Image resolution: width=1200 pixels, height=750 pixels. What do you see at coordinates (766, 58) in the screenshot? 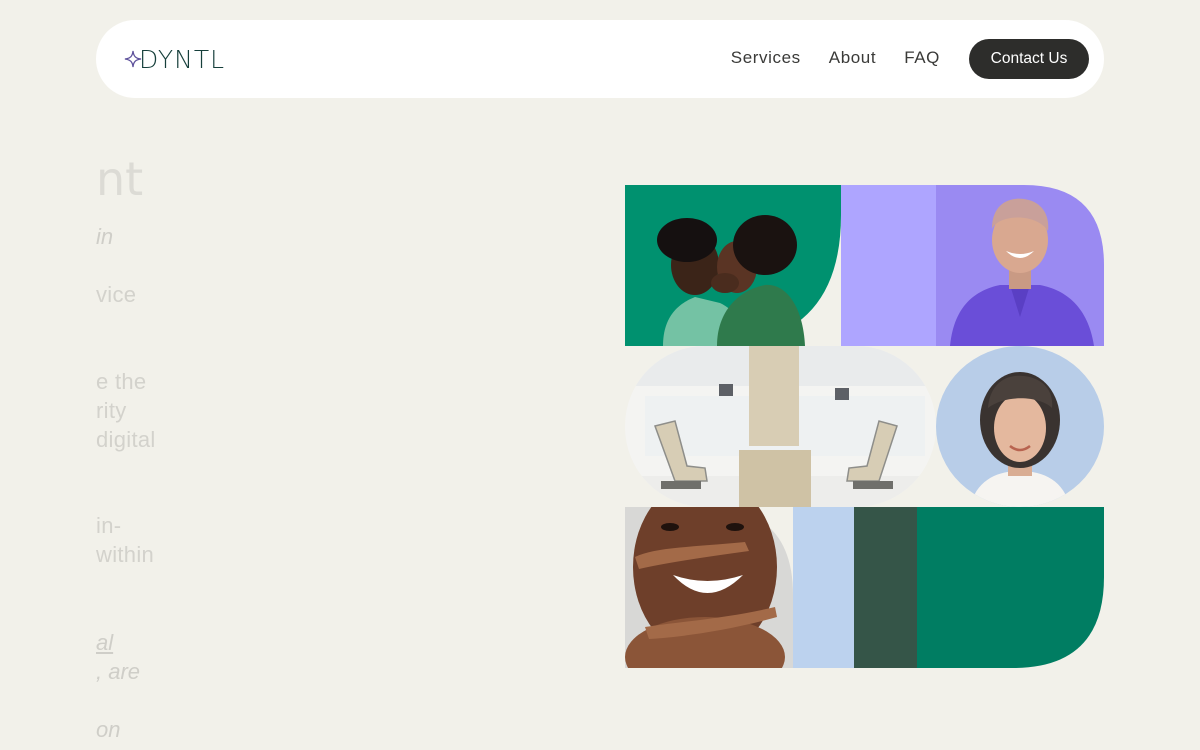
I see `nav-services: Services` at bounding box center [766, 58].